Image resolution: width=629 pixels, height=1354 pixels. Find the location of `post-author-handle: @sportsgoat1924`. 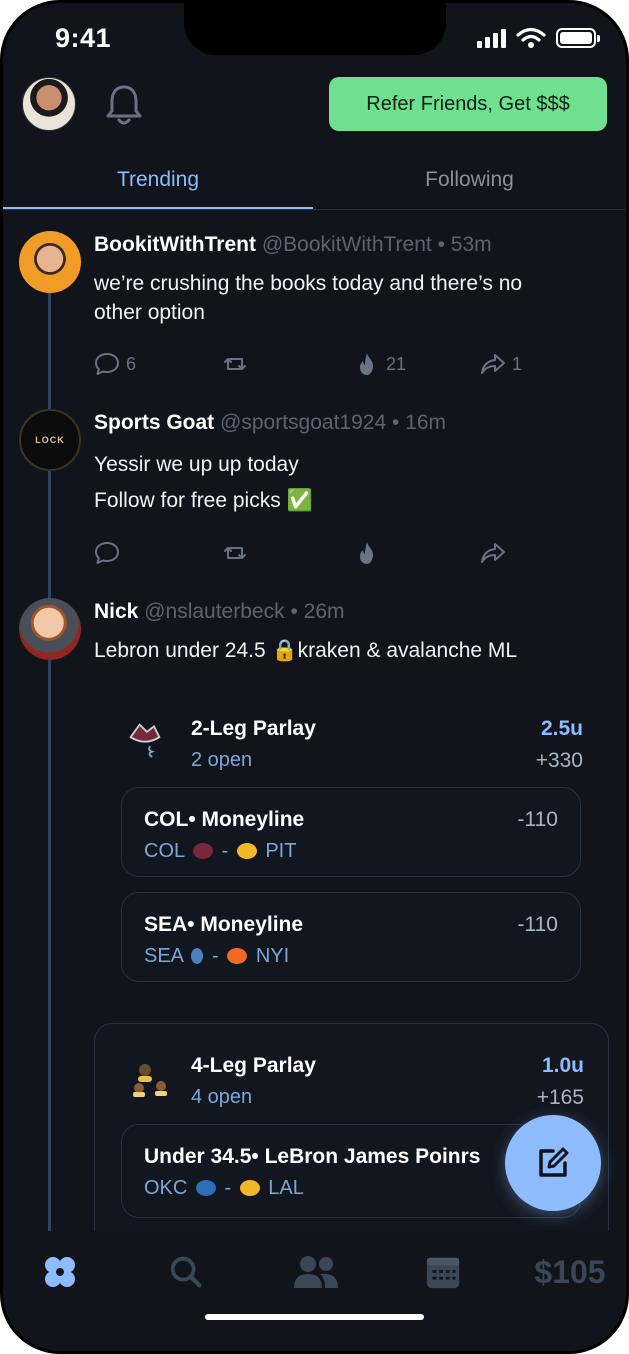

post-author-handle: @sportsgoat1924 is located at coordinates (303, 422).